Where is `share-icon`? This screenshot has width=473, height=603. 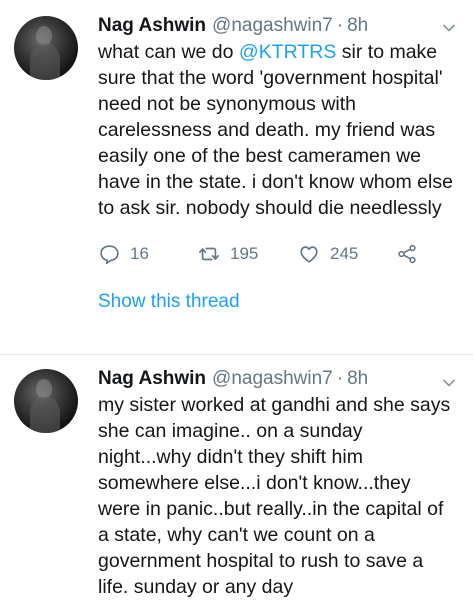
share-icon is located at coordinates (407, 254).